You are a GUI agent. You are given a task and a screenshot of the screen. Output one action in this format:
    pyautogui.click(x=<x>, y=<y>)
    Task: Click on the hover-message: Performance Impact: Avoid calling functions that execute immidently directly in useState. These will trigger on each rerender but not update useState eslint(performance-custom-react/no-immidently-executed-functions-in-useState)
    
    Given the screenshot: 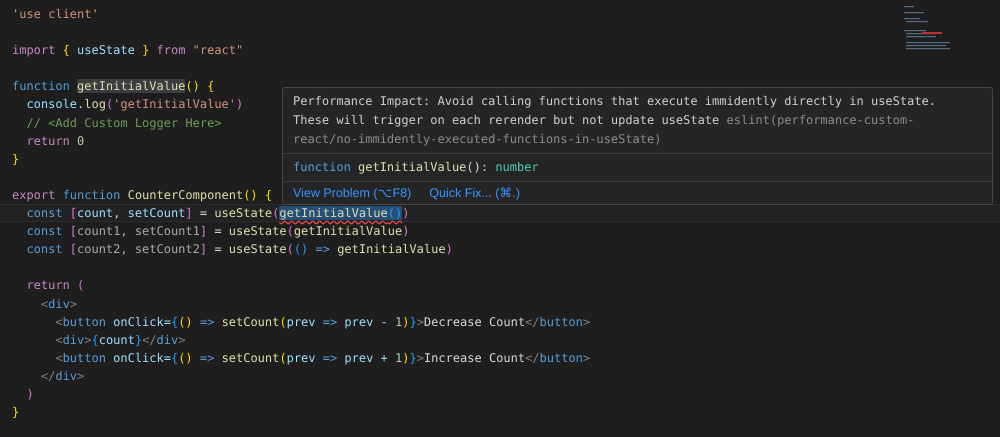 What is the action you would take?
    pyautogui.click(x=615, y=120)
    